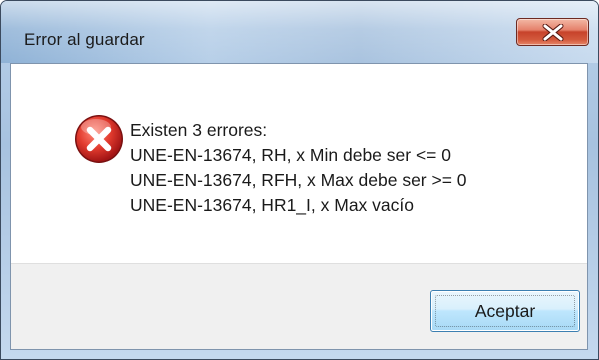  I want to click on ok-button-label: Aceptar, so click(505, 311).